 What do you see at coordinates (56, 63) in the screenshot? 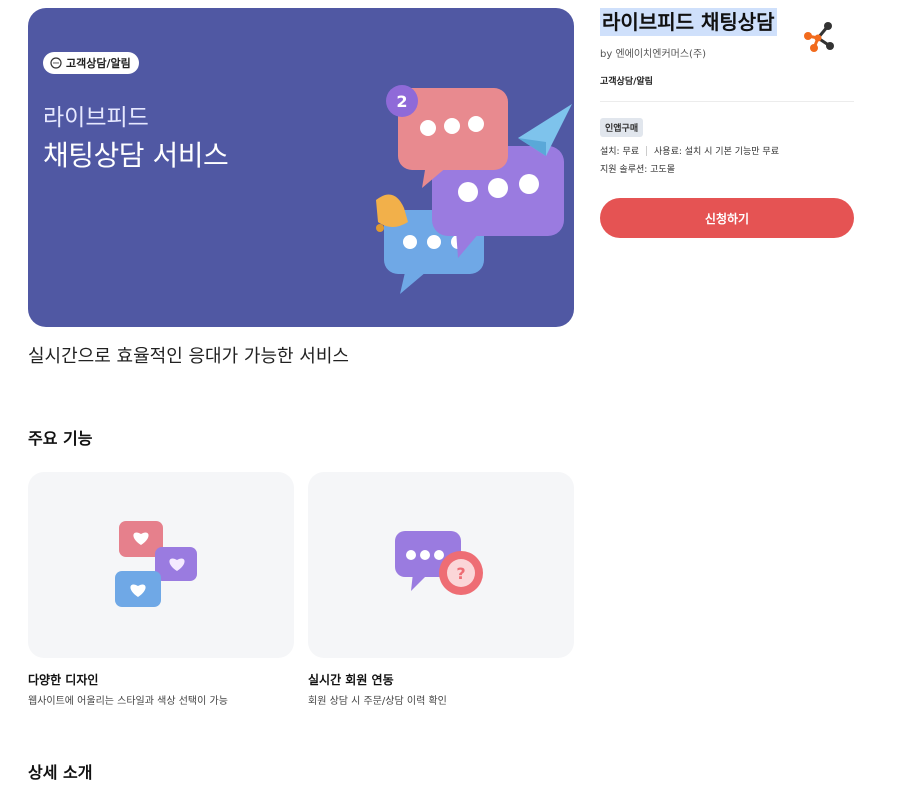
I see `chat-icon` at bounding box center [56, 63].